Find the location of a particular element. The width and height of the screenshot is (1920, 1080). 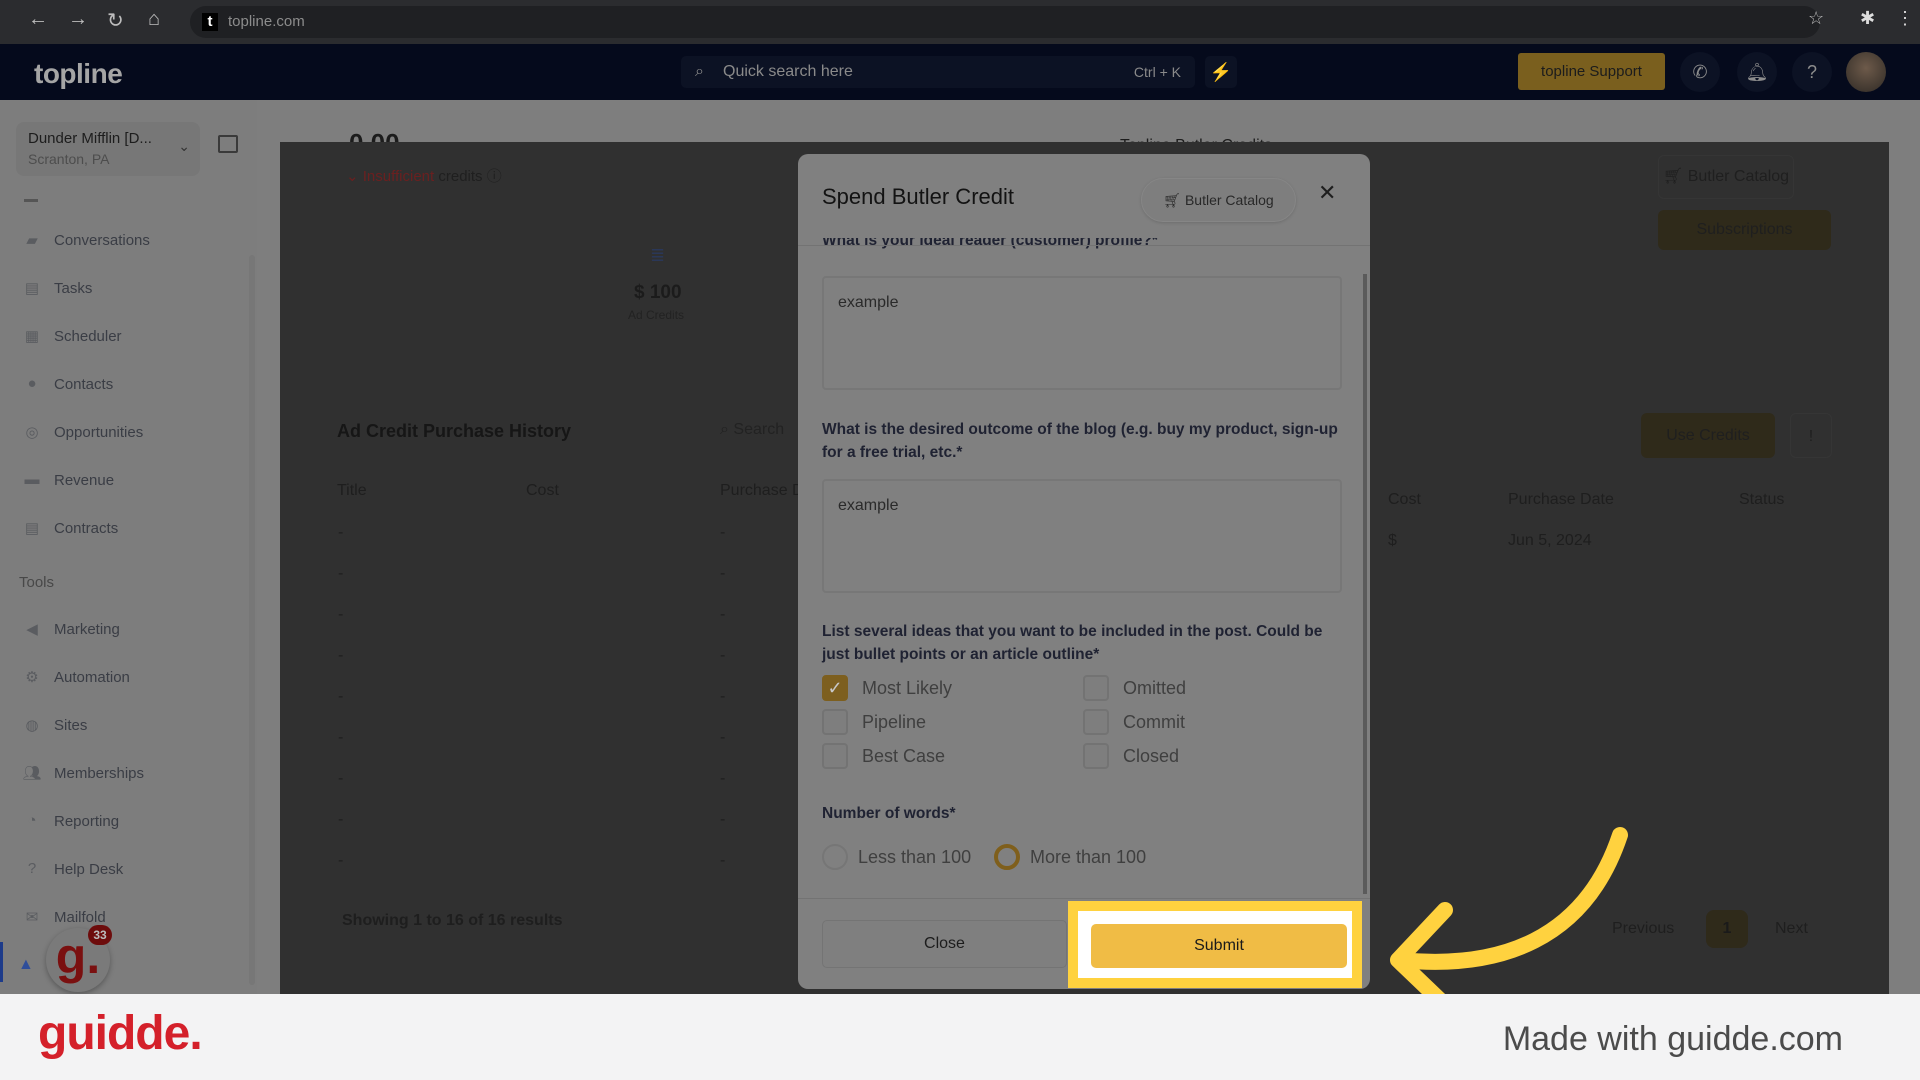

database-icon: ≣ is located at coordinates (658, 255).